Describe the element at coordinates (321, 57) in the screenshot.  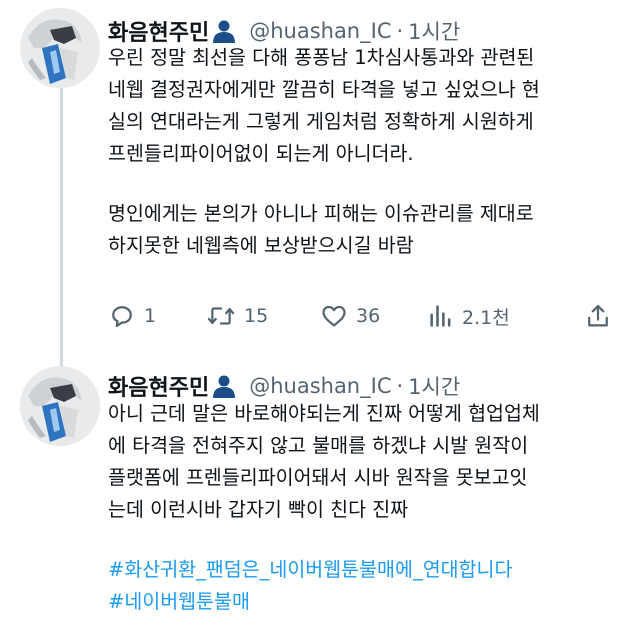
I see `tweet-text-line: 우린 정말 최선을 다해 퐁퐁남 1차심사통과와 관련된` at that location.